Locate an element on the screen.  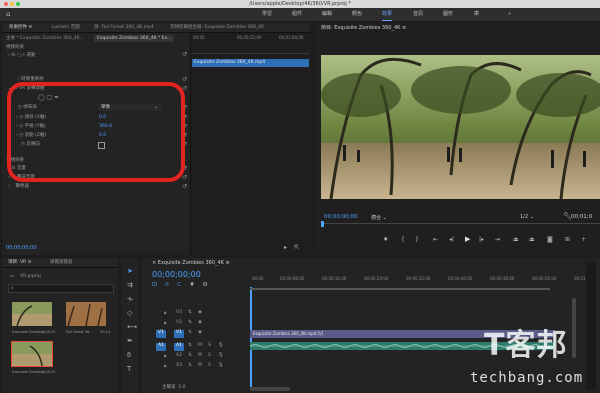
mark-in-icon: { is located at coordinates (403, 240).